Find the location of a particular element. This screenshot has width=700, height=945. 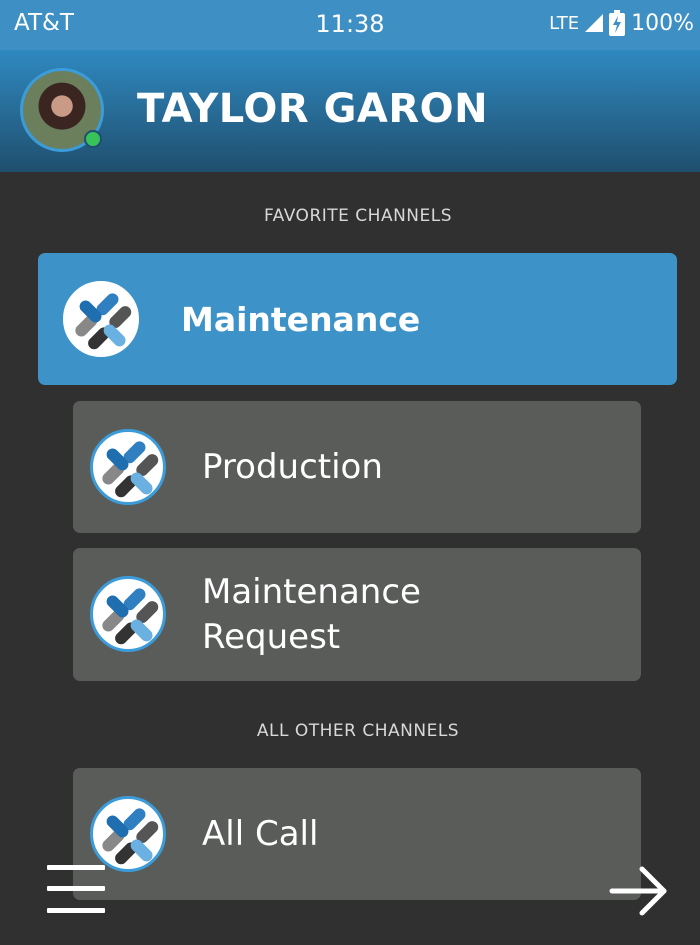

online-status-icon is located at coordinates (93, 139).